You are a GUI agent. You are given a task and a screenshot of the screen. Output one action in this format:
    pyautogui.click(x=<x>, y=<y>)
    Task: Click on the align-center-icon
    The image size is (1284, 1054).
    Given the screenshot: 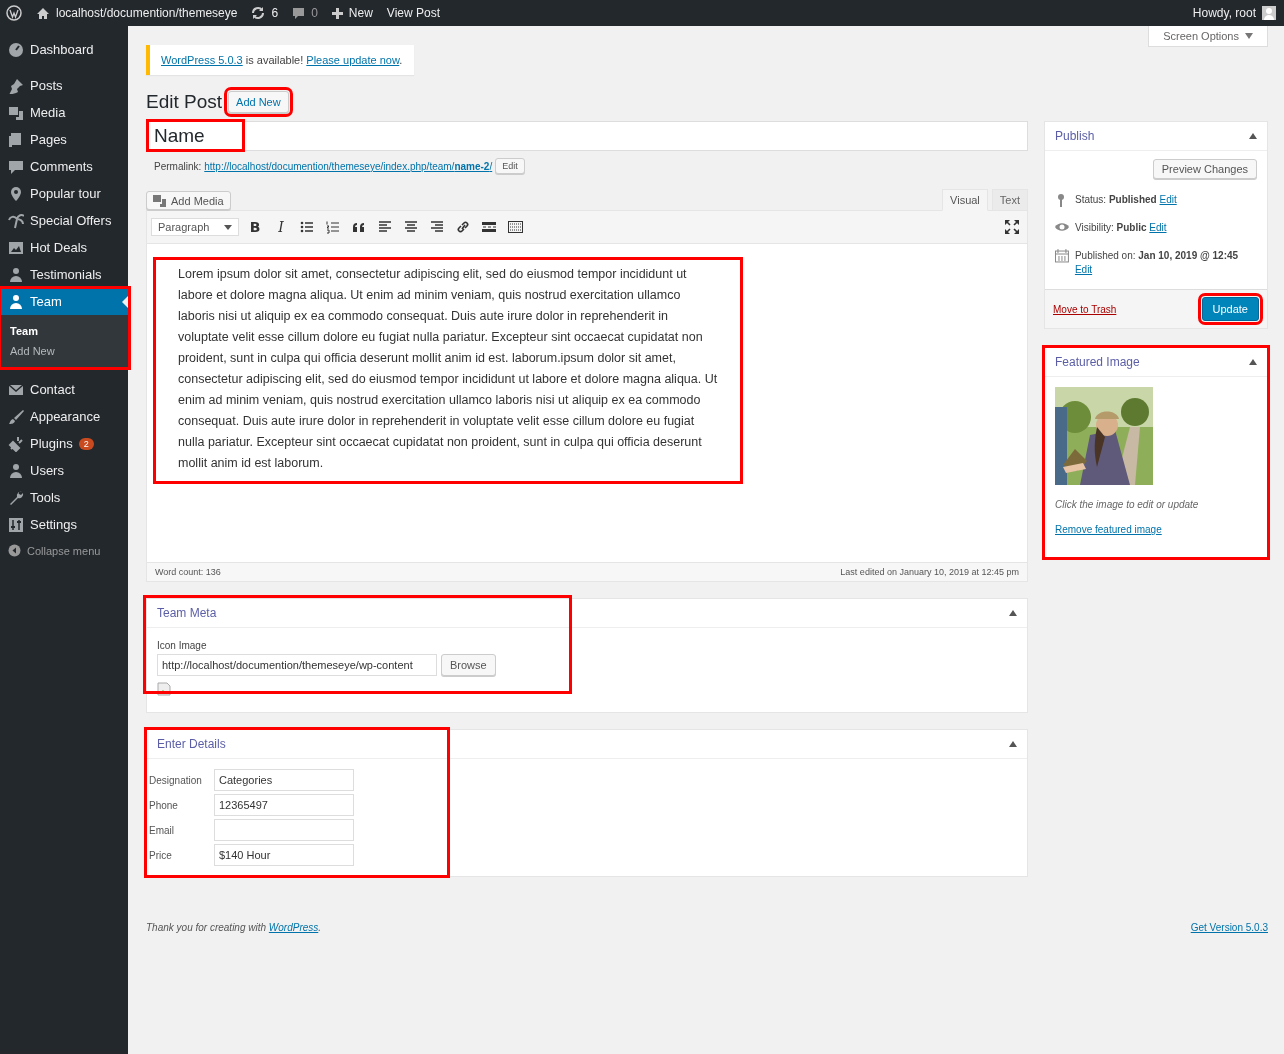 What is the action you would take?
    pyautogui.click(x=411, y=227)
    